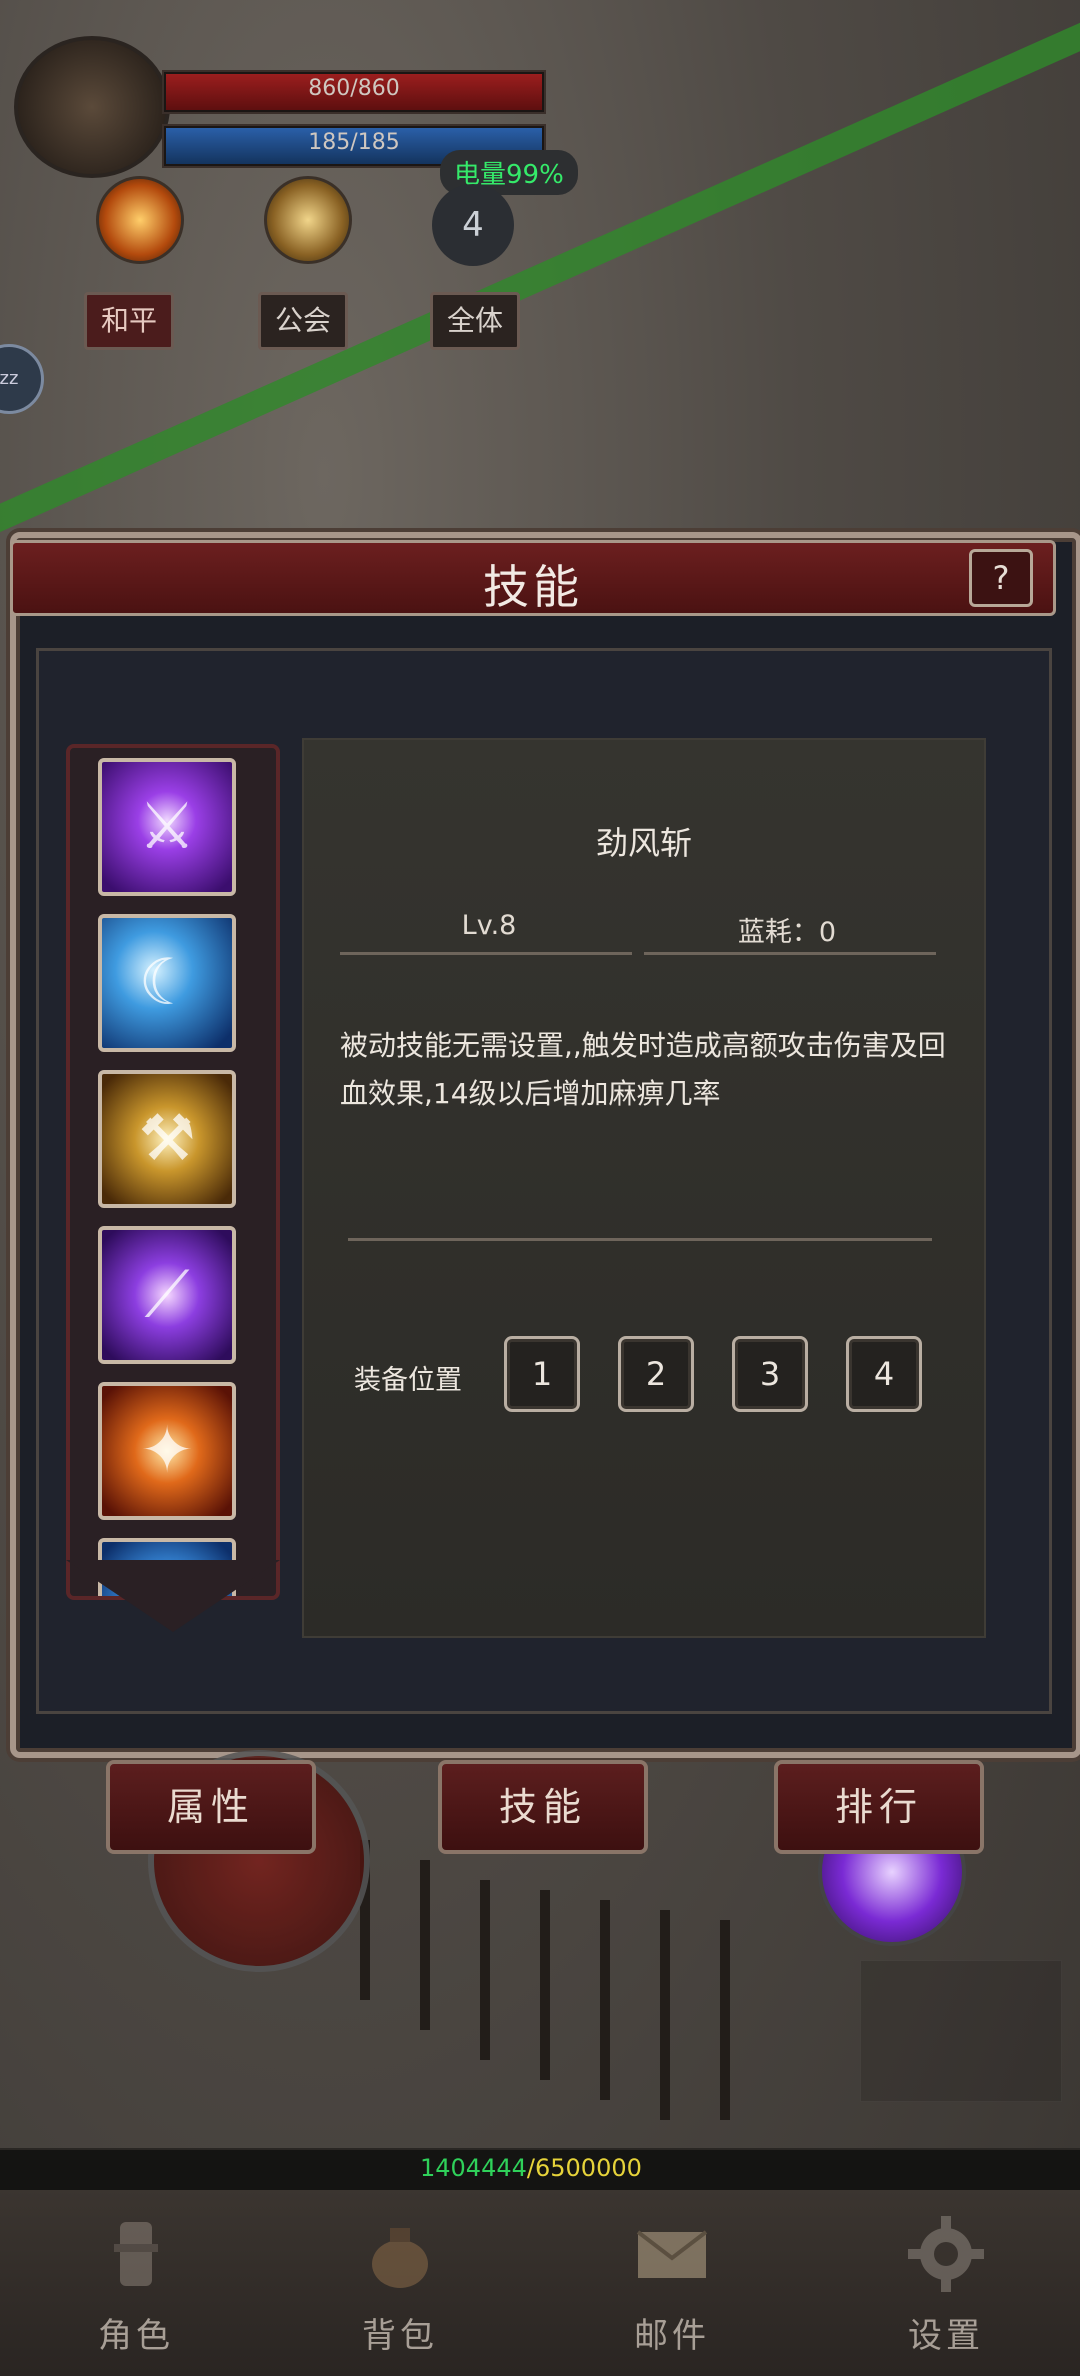 This screenshot has width=1080, height=2376. I want to click on bag-icon, so click(400, 2258).